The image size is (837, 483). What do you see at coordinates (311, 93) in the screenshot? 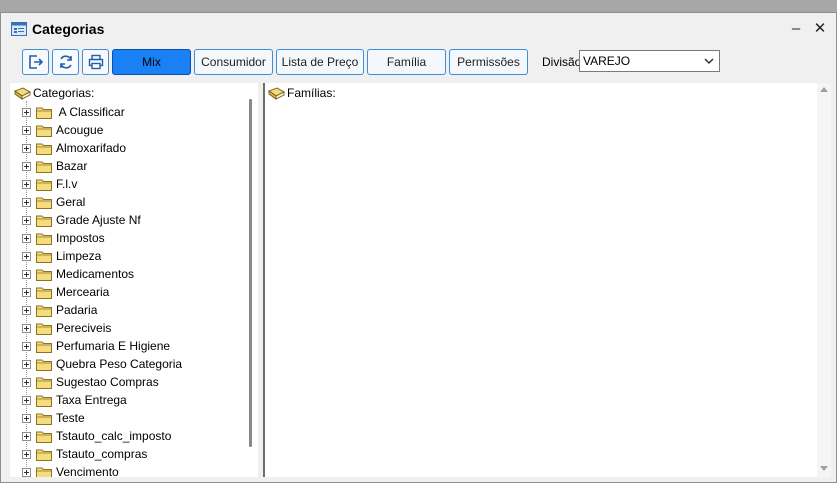
I see `families-root-label: Famílias:` at bounding box center [311, 93].